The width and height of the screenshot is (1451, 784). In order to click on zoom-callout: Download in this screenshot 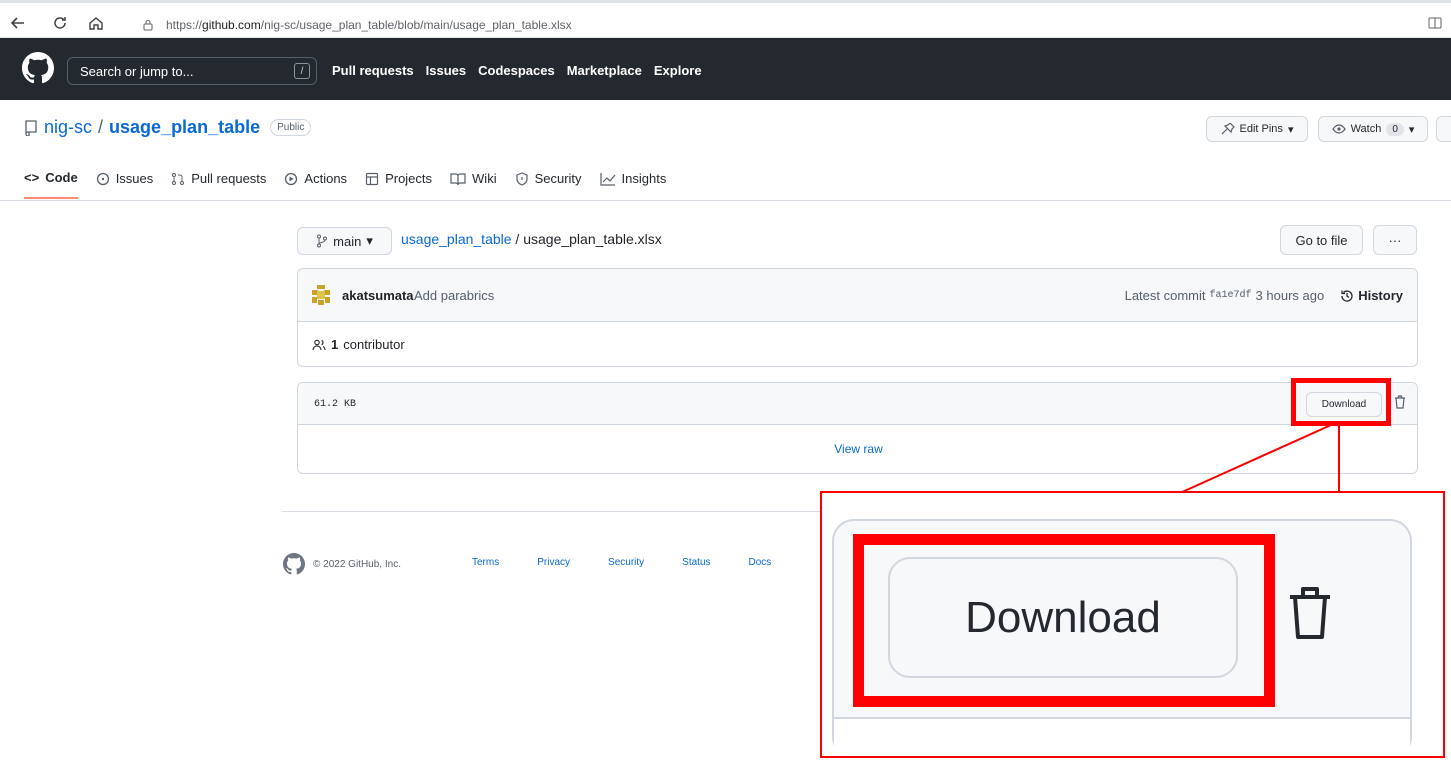, I will do `click(1132, 624)`.